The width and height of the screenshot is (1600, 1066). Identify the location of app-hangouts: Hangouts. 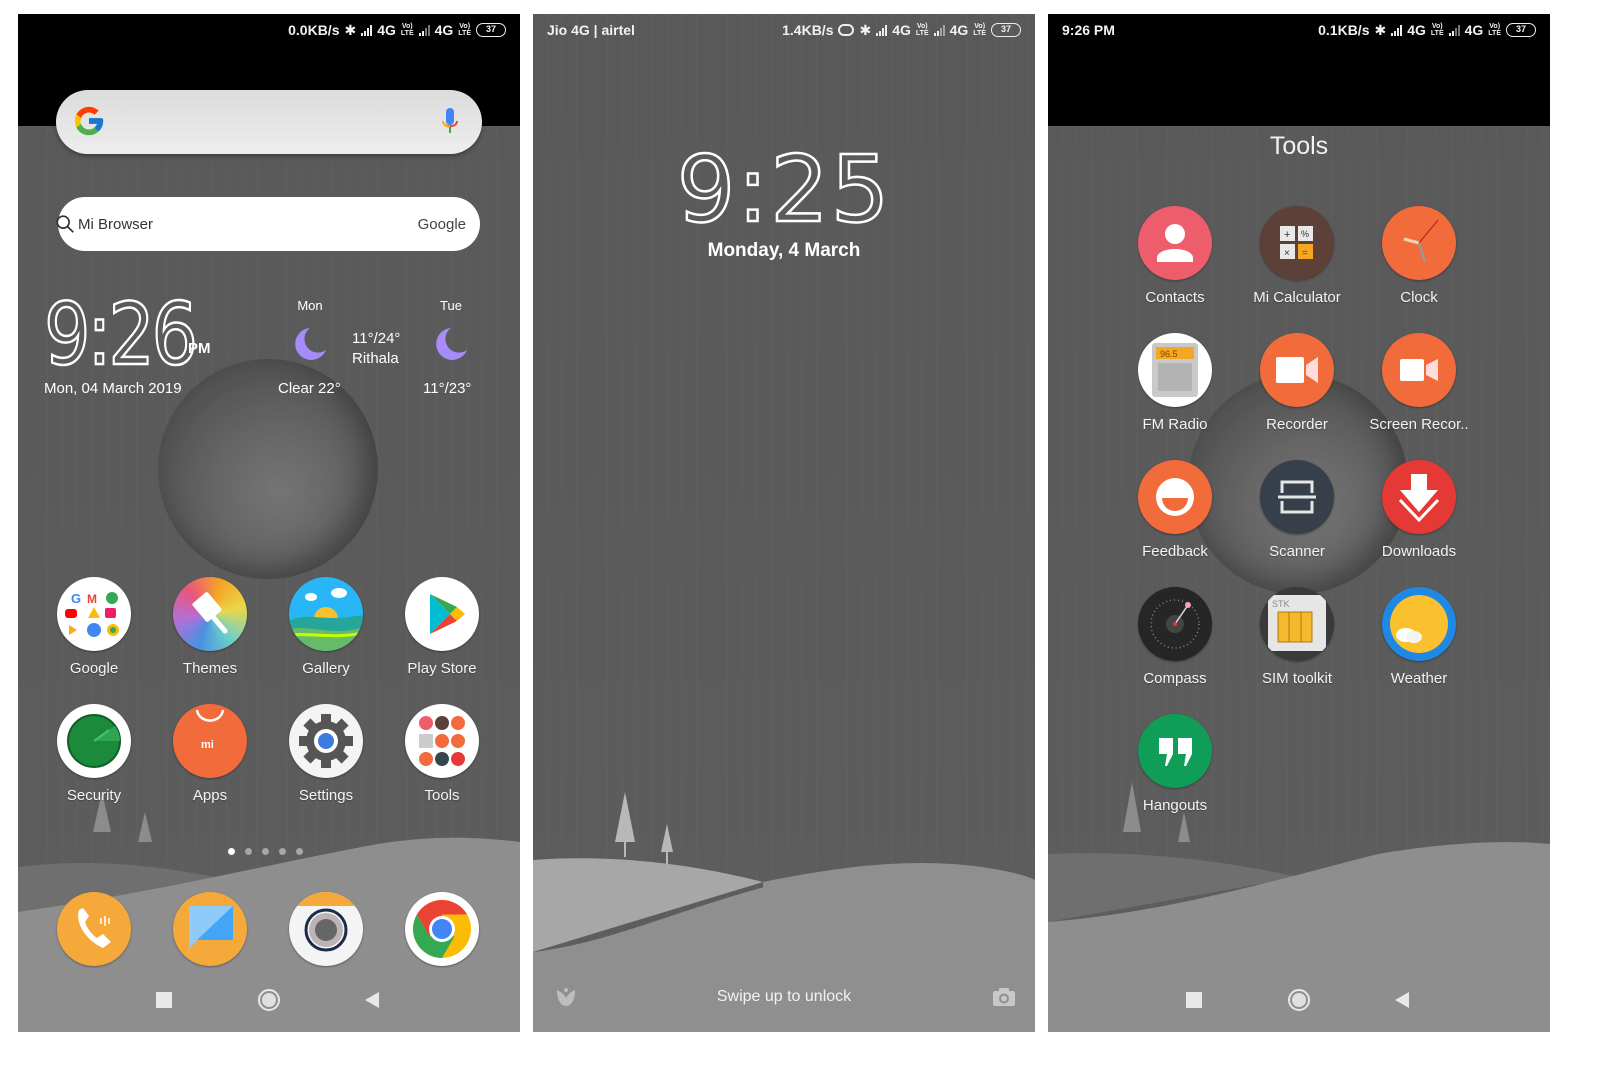
(1175, 764).